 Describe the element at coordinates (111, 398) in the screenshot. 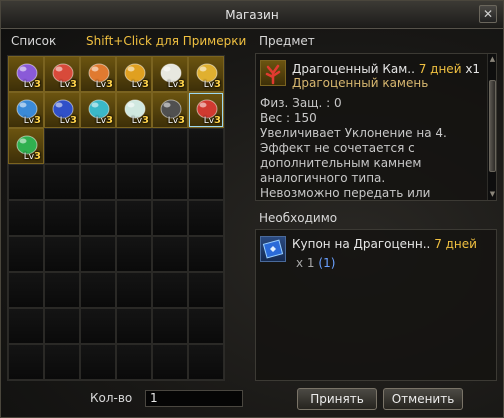

I see `quantity-label: Кол-во` at that location.